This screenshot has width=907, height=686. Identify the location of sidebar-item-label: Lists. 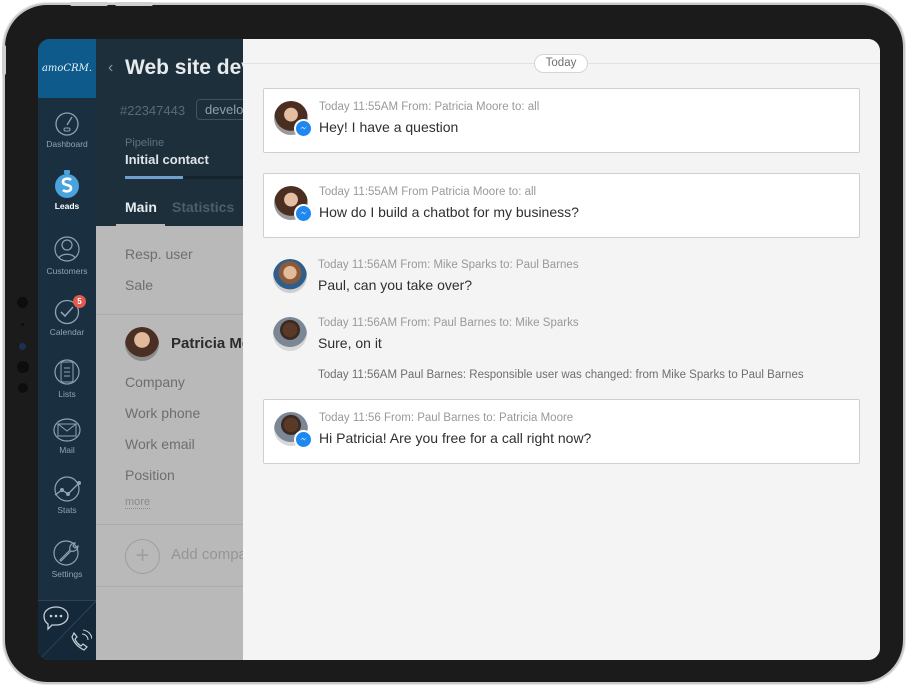
(67, 394).